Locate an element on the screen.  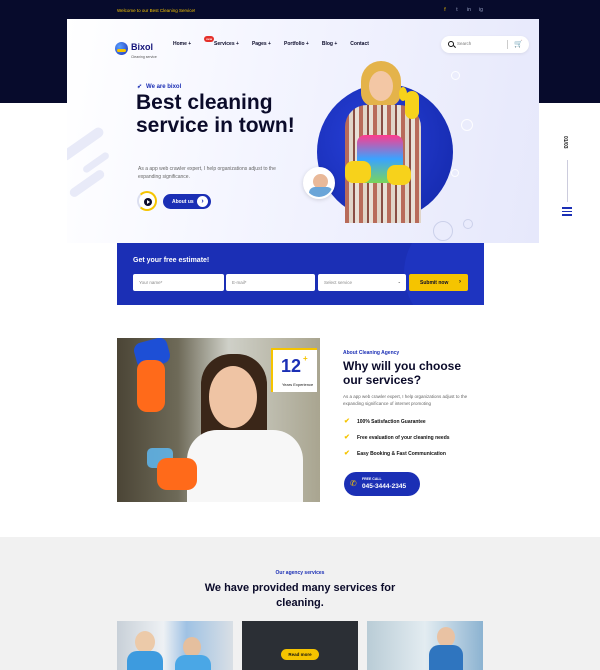
about-us-button: About us › is located at coordinates (187, 201).